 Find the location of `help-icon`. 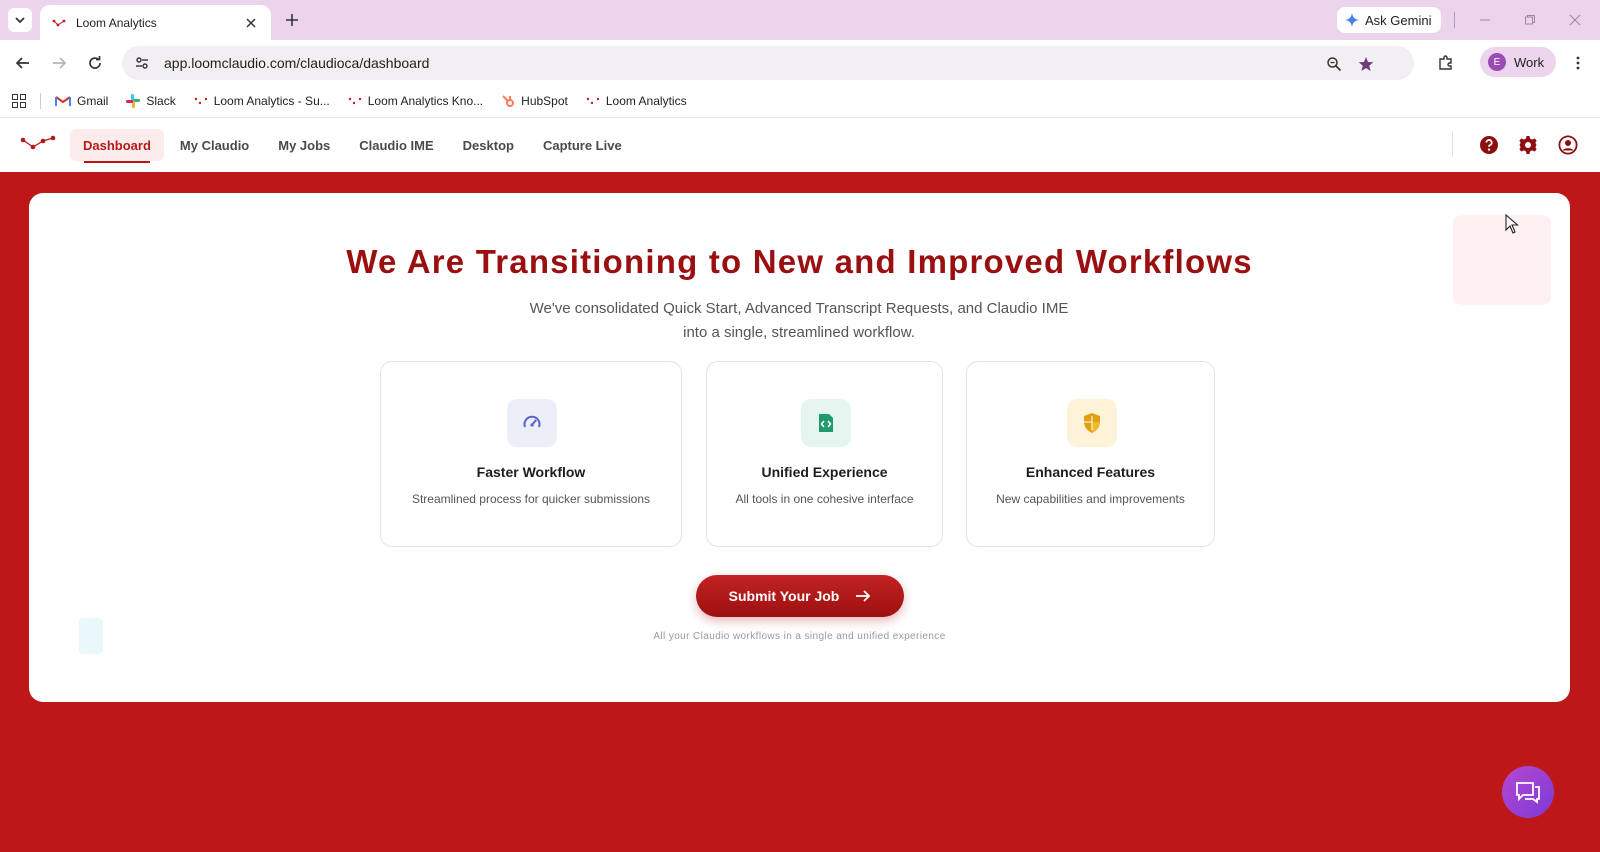

help-icon is located at coordinates (1489, 145).